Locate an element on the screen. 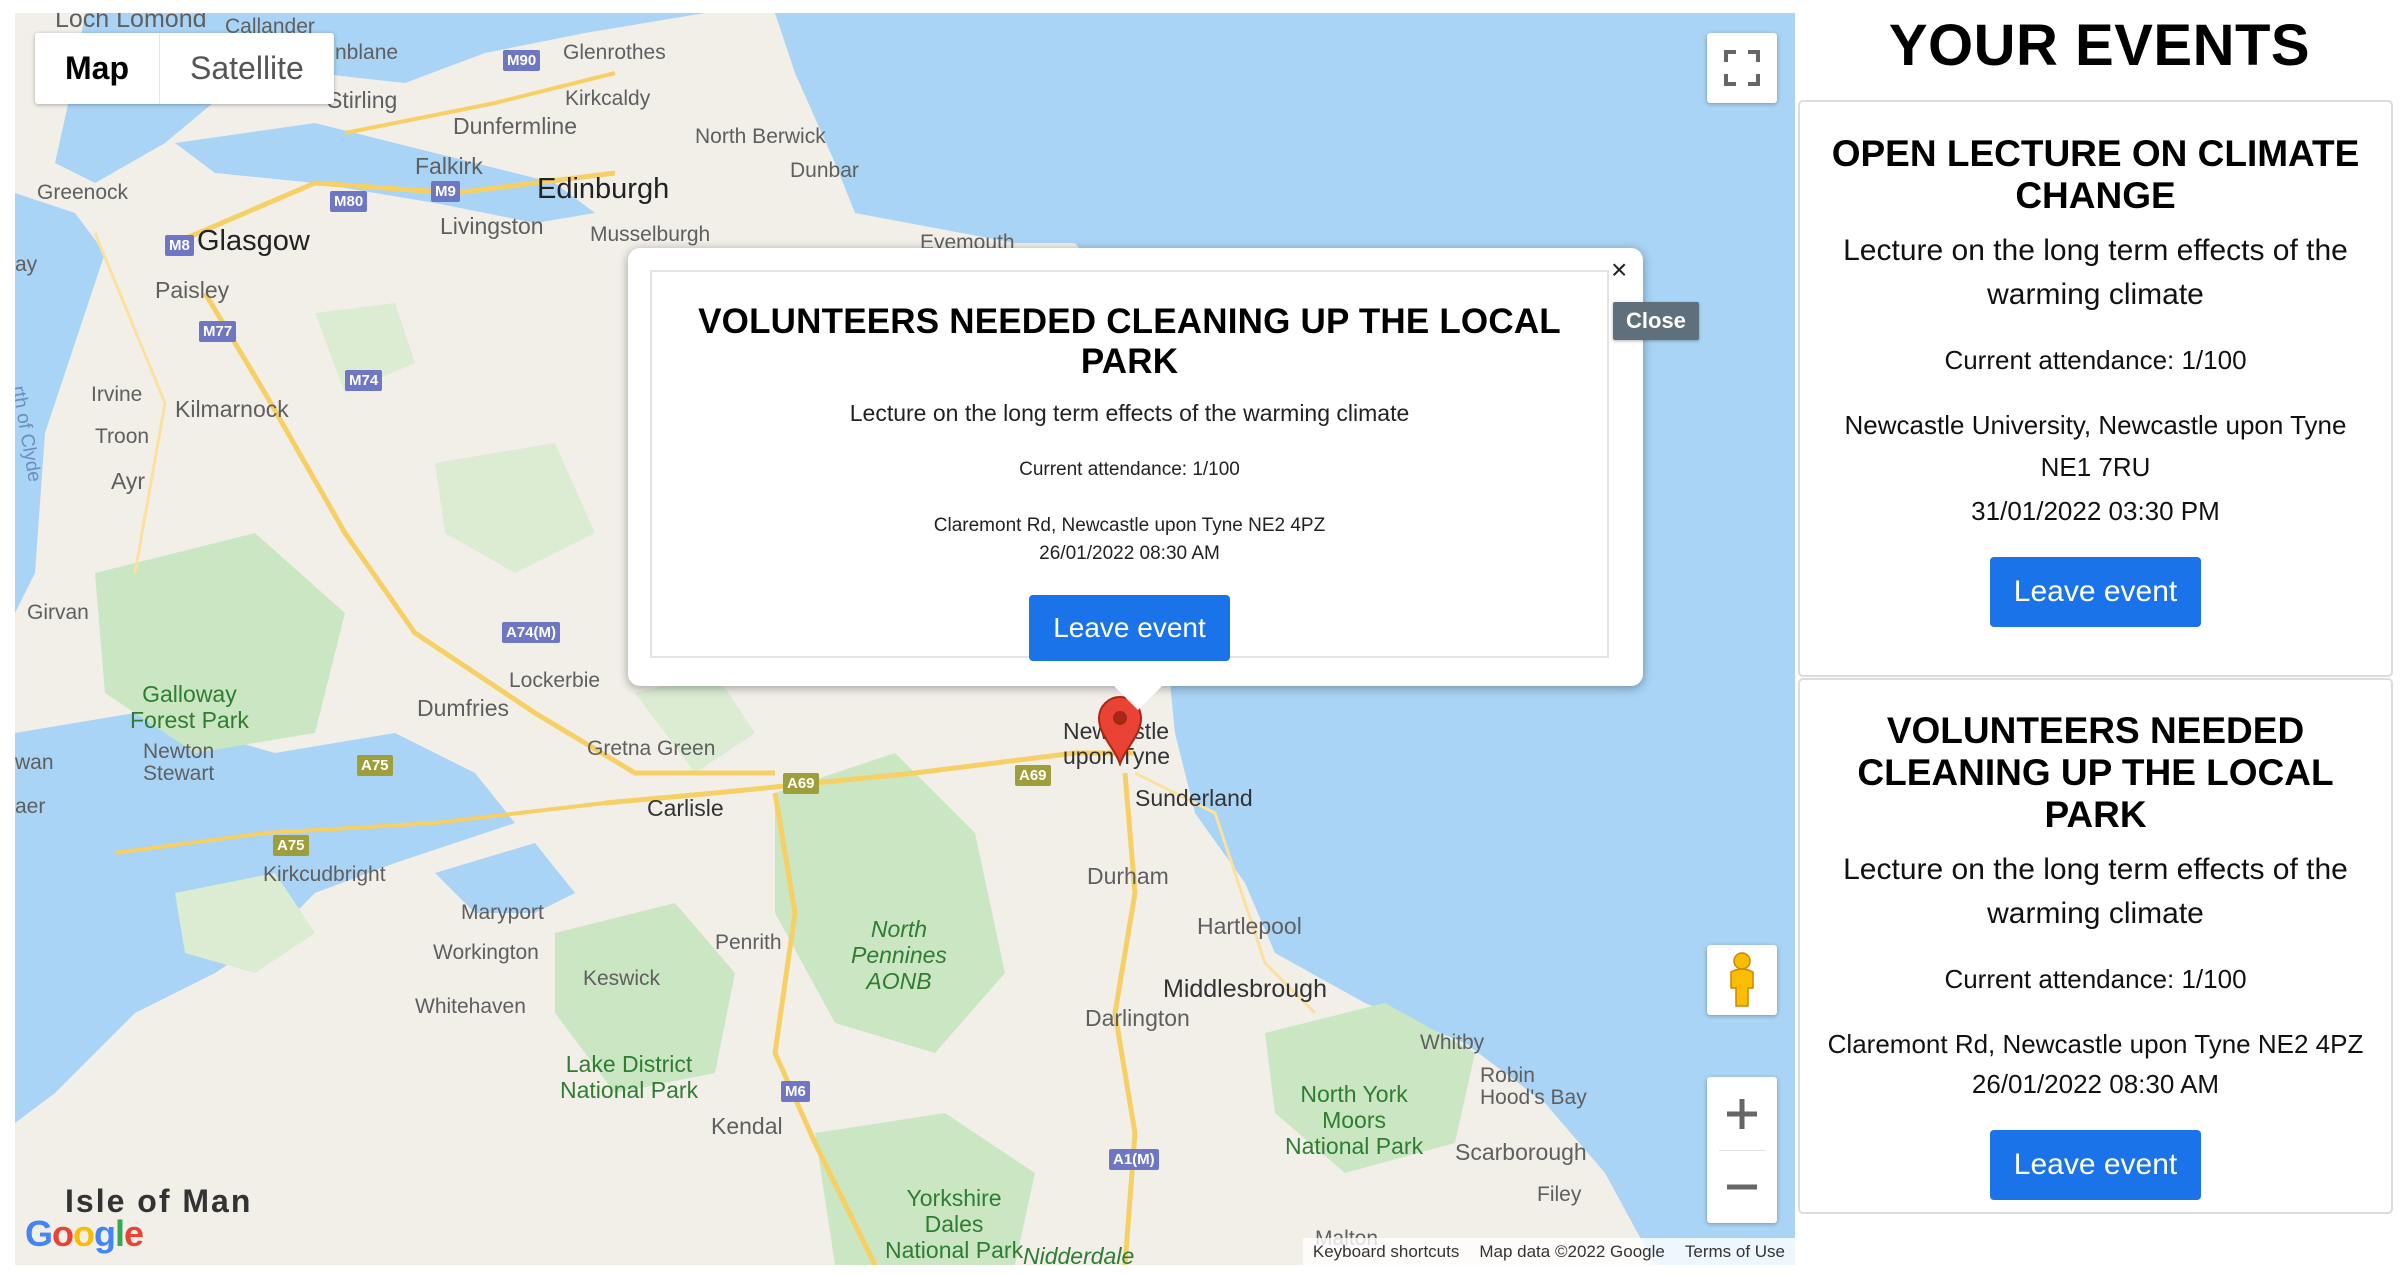  label-north-york-moors: North York Moors National Park is located at coordinates (1354, 1120).